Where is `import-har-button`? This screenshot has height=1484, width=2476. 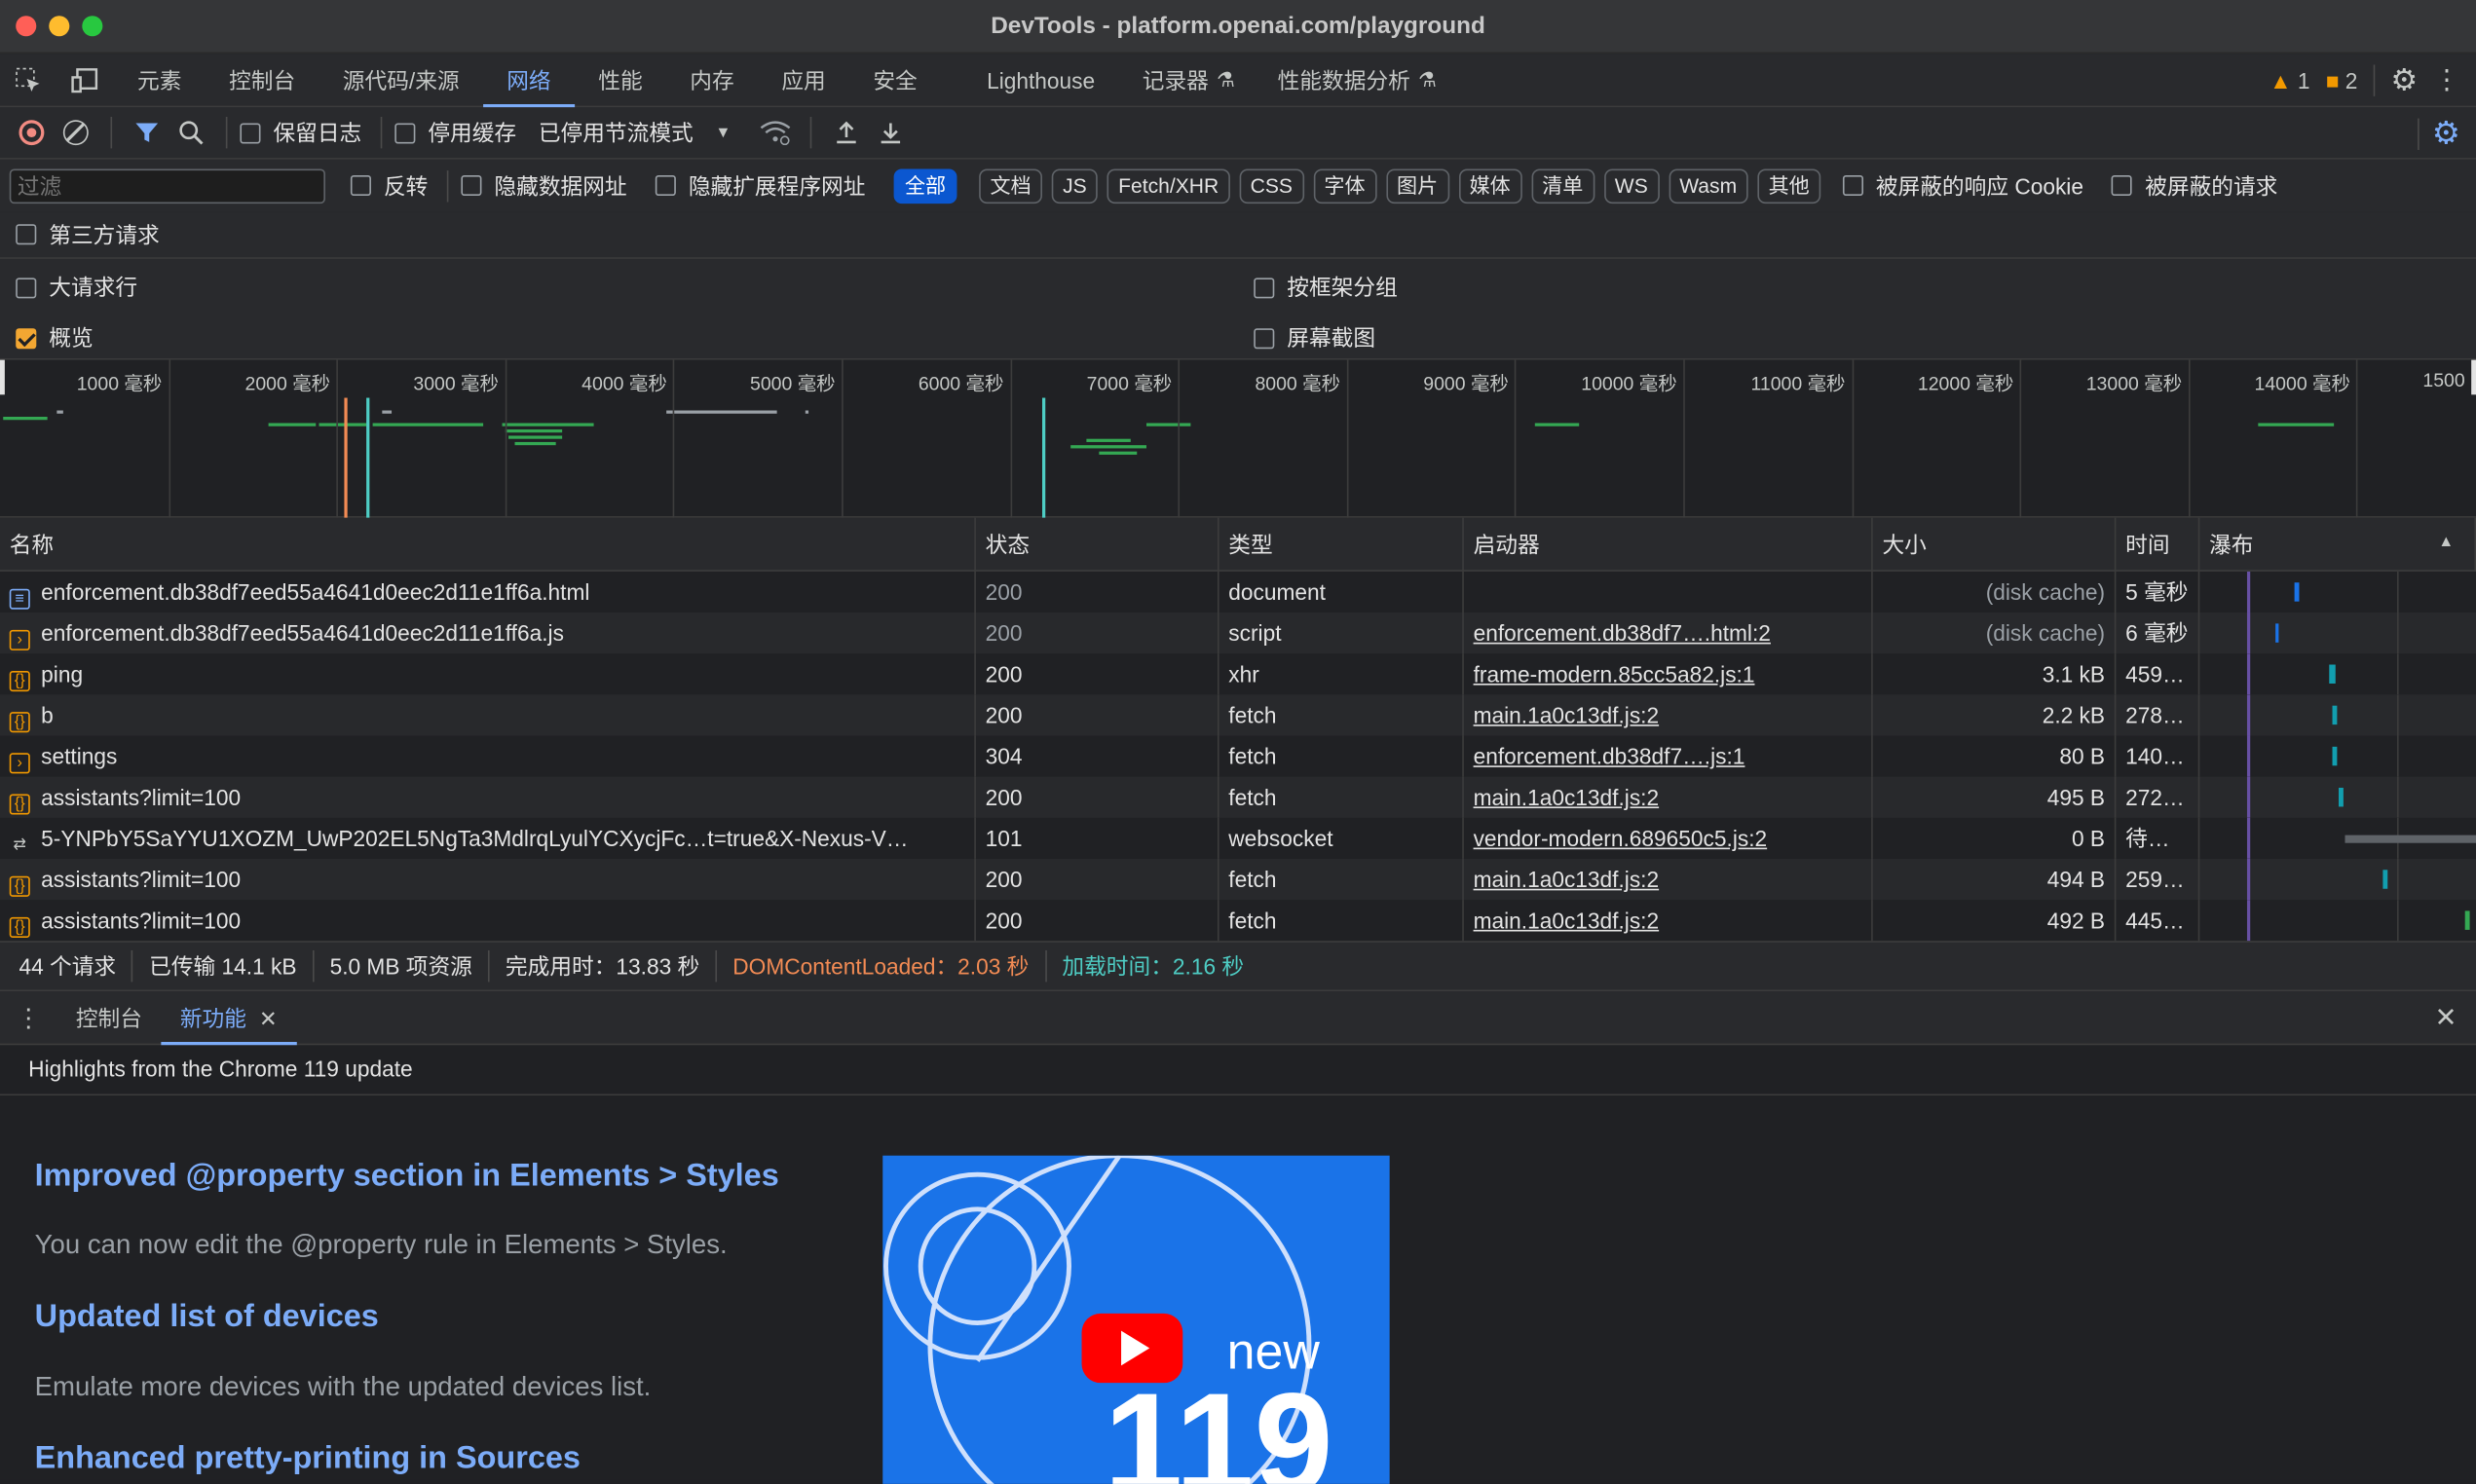
import-har-button is located at coordinates (846, 132).